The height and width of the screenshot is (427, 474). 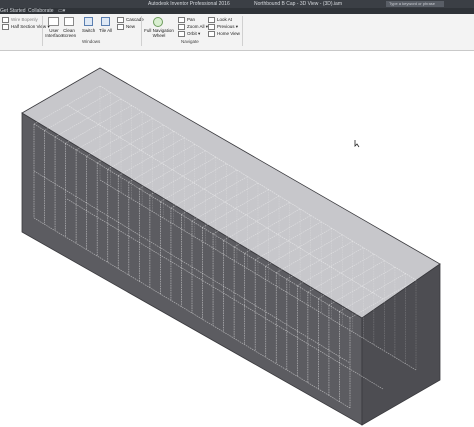 I want to click on home-view-icon, so click(x=211, y=34).